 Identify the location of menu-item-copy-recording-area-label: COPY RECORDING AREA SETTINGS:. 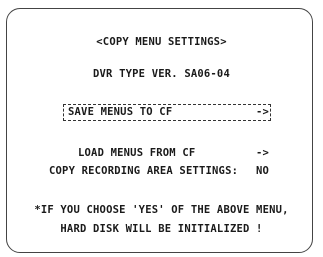
(143, 171).